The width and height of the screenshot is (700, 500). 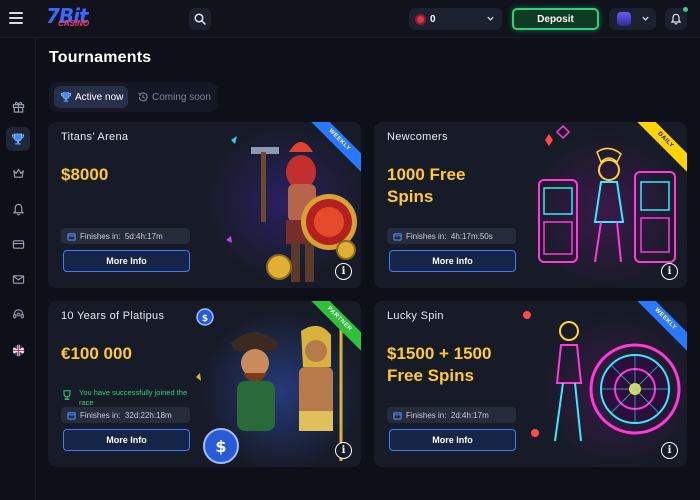 What do you see at coordinates (143, 236) in the screenshot?
I see `finish-time: 5d:4h:17m` at bounding box center [143, 236].